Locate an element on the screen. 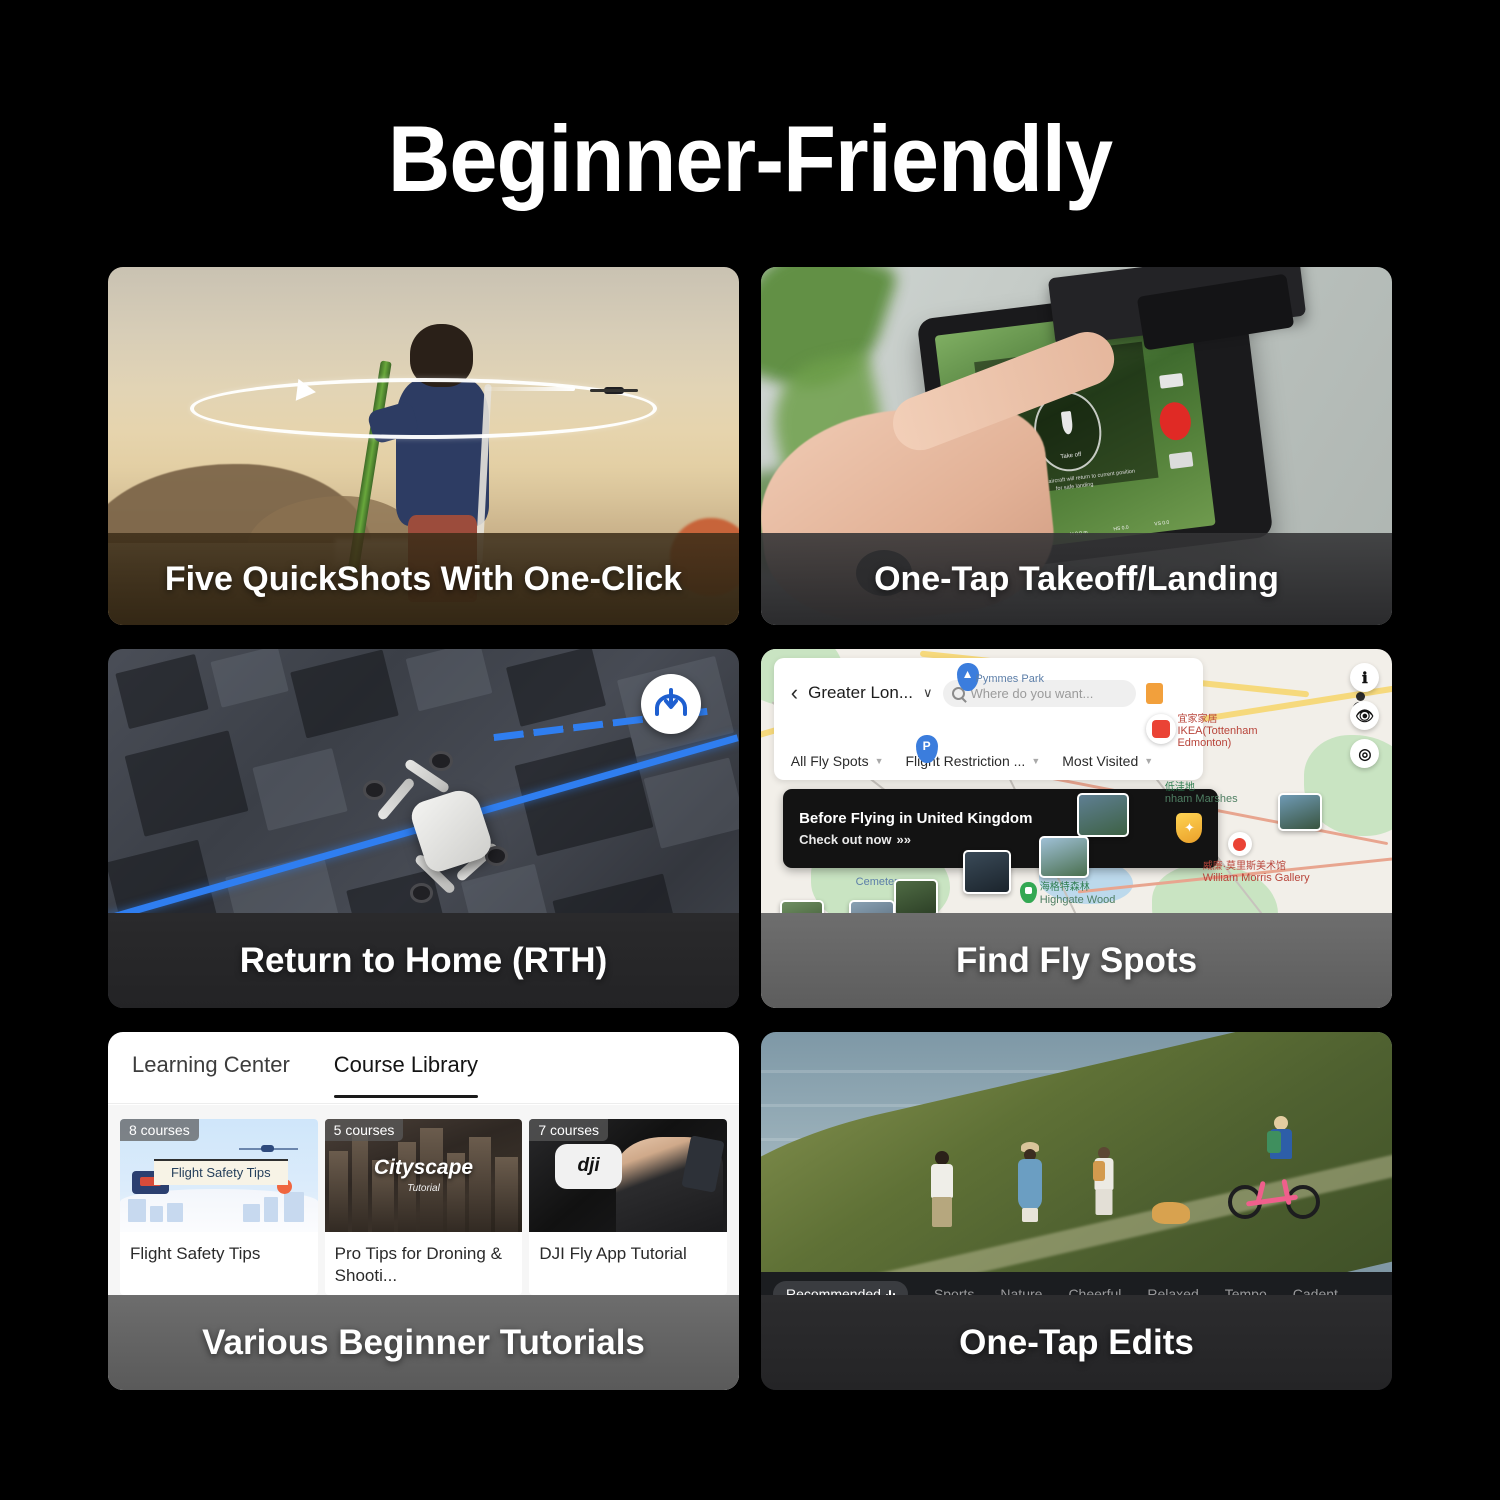  record-button is located at coordinates (1175, 422).